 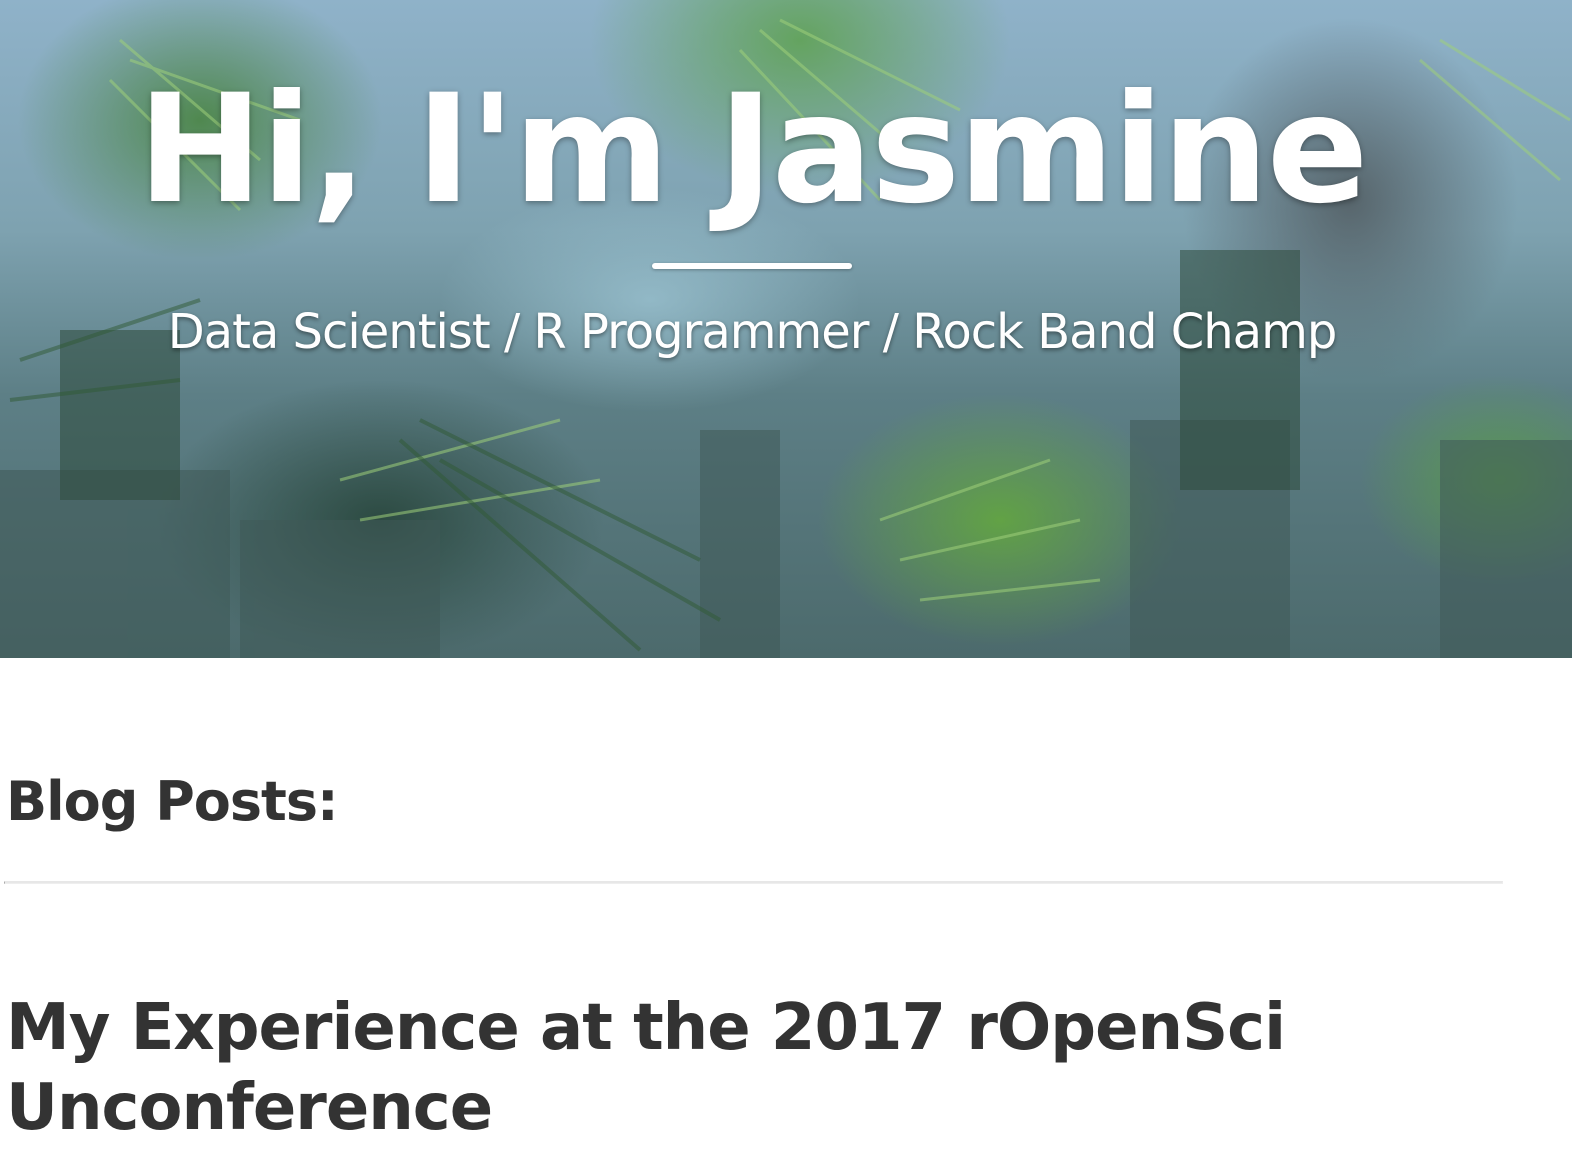 What do you see at coordinates (172, 801) in the screenshot?
I see `blog-posts-heading: Blog Posts:` at bounding box center [172, 801].